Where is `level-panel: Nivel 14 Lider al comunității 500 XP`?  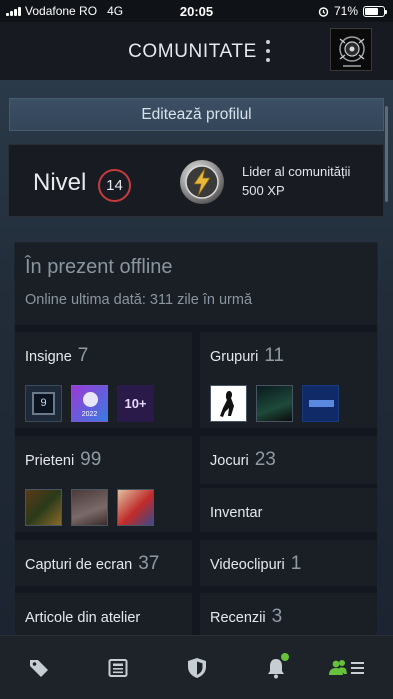 level-panel: Nivel 14 Lider al comunității 500 XP is located at coordinates (196, 180).